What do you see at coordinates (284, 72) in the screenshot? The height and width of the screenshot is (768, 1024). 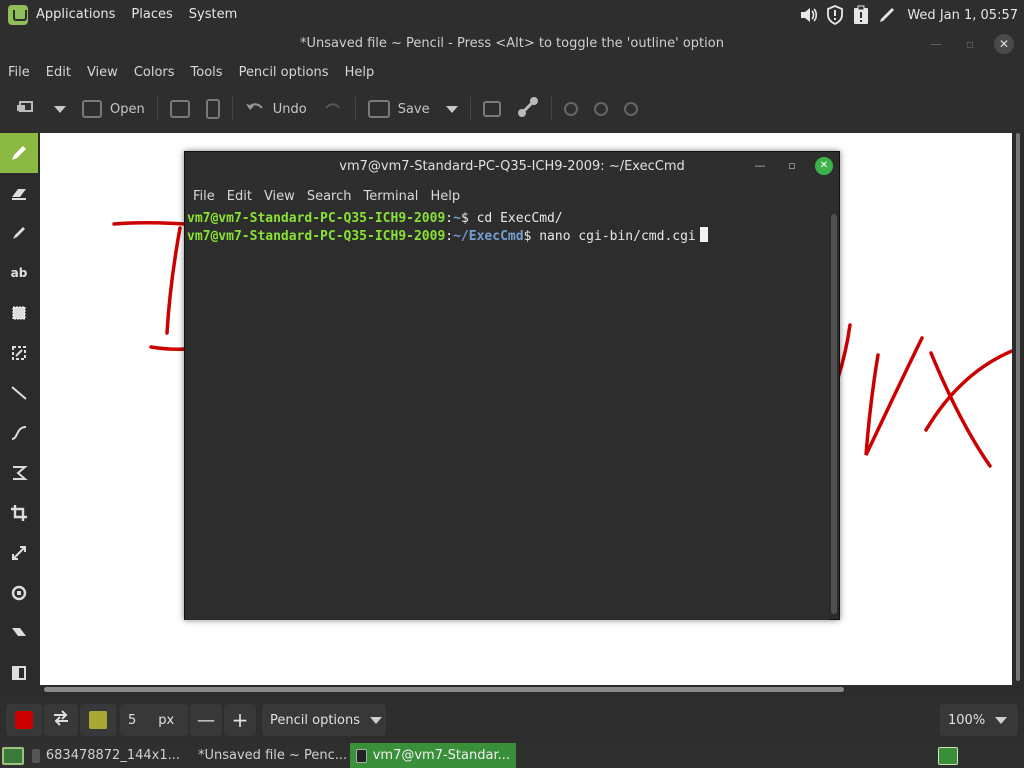 I see `menu-pencil-options: Pencil options` at bounding box center [284, 72].